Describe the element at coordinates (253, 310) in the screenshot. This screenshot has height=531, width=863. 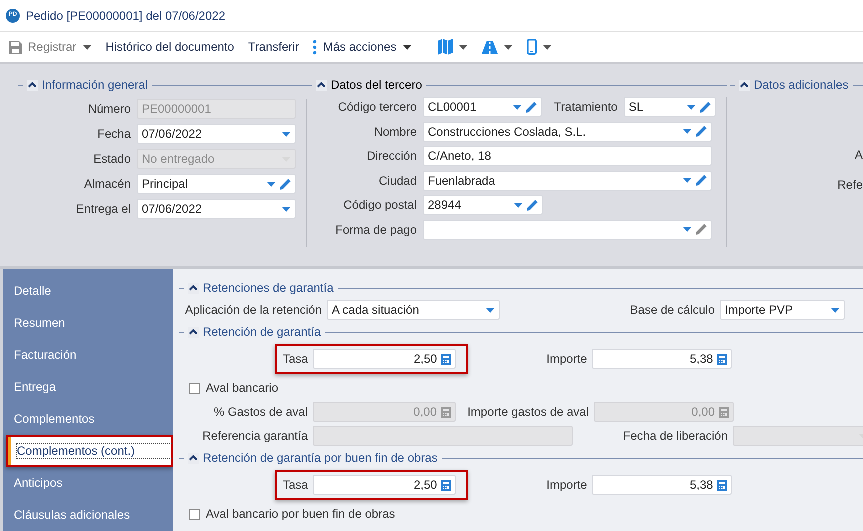
I see `field-label: Aplicación de la retención` at that location.